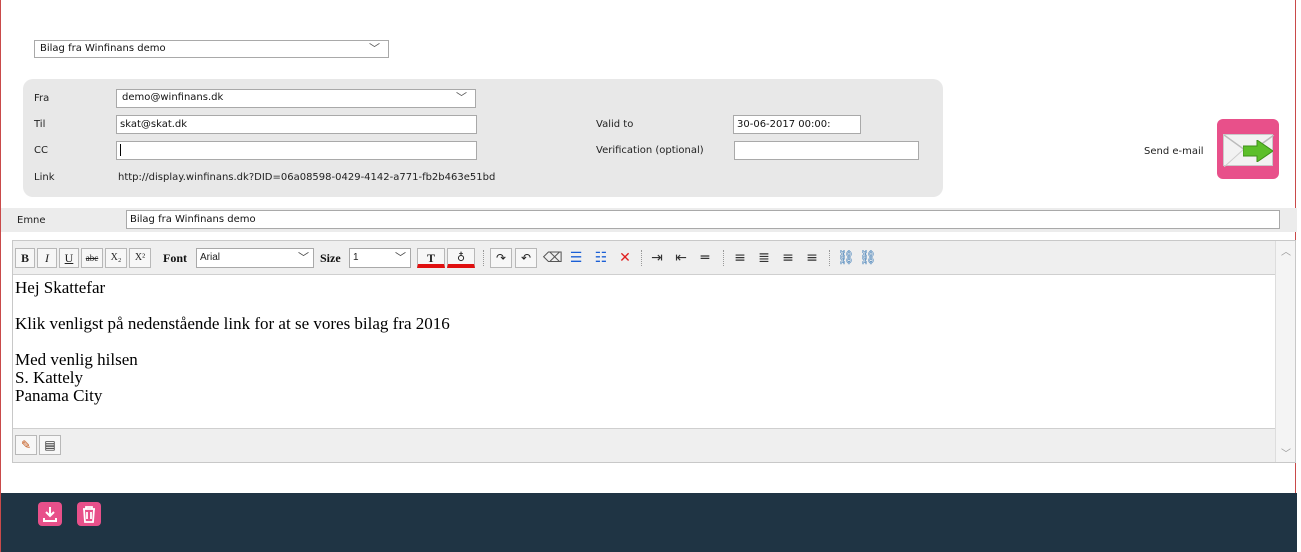 This screenshot has height=552, width=1301. Describe the element at coordinates (47, 258) in the screenshot. I see `italic-button: I` at that location.